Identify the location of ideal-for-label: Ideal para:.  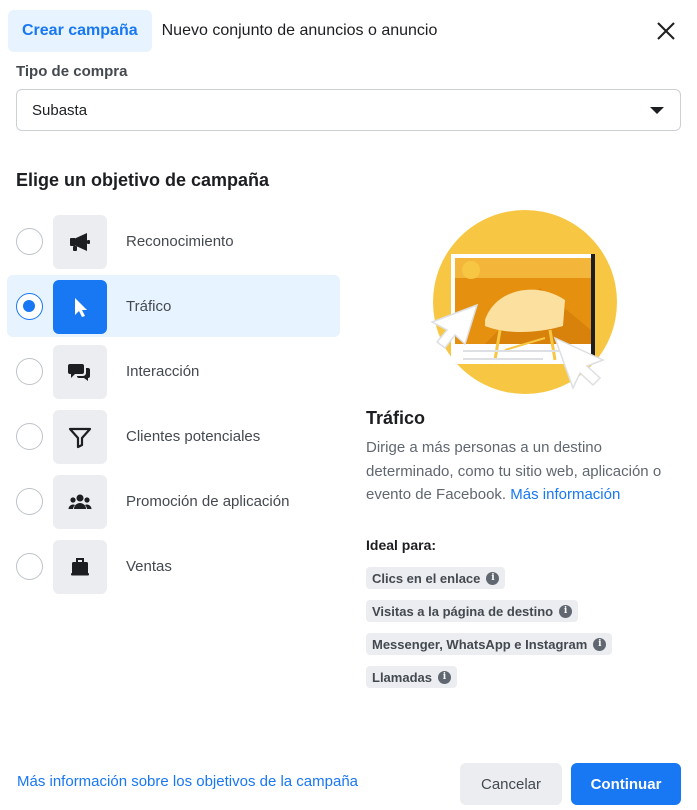
(401, 545).